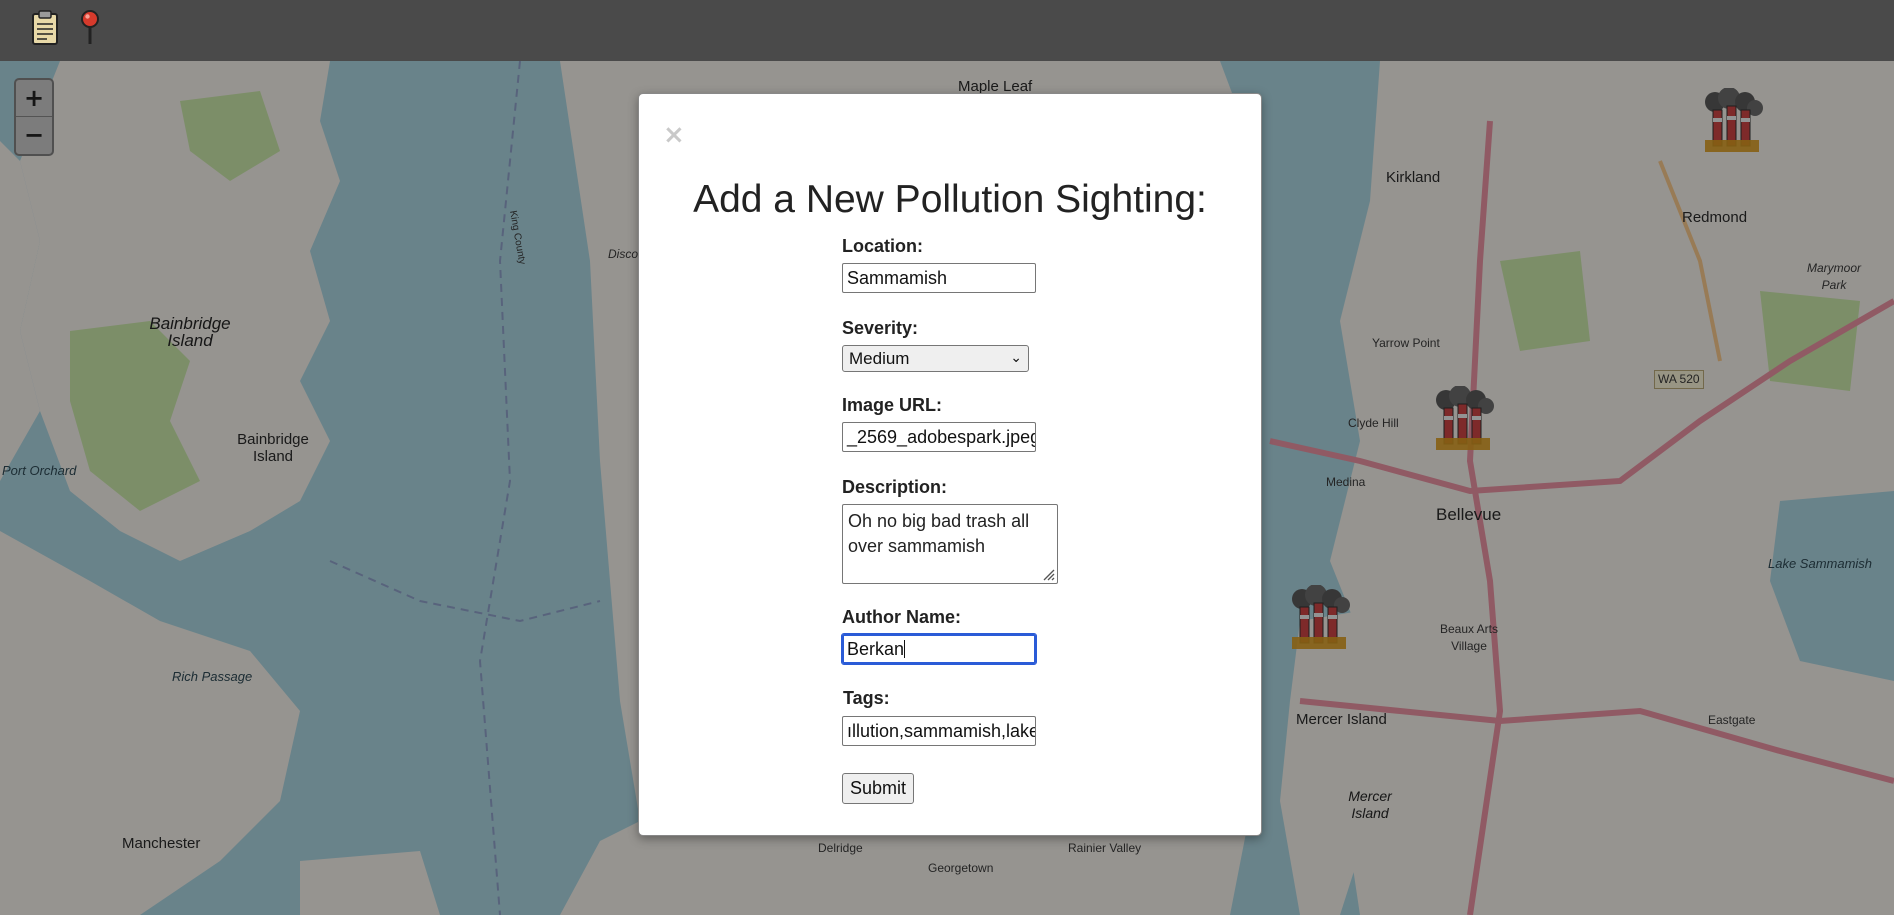 Image resolution: width=1894 pixels, height=915 pixels. What do you see at coordinates (45, 28) in the screenshot?
I see `clipboard-icon` at bounding box center [45, 28].